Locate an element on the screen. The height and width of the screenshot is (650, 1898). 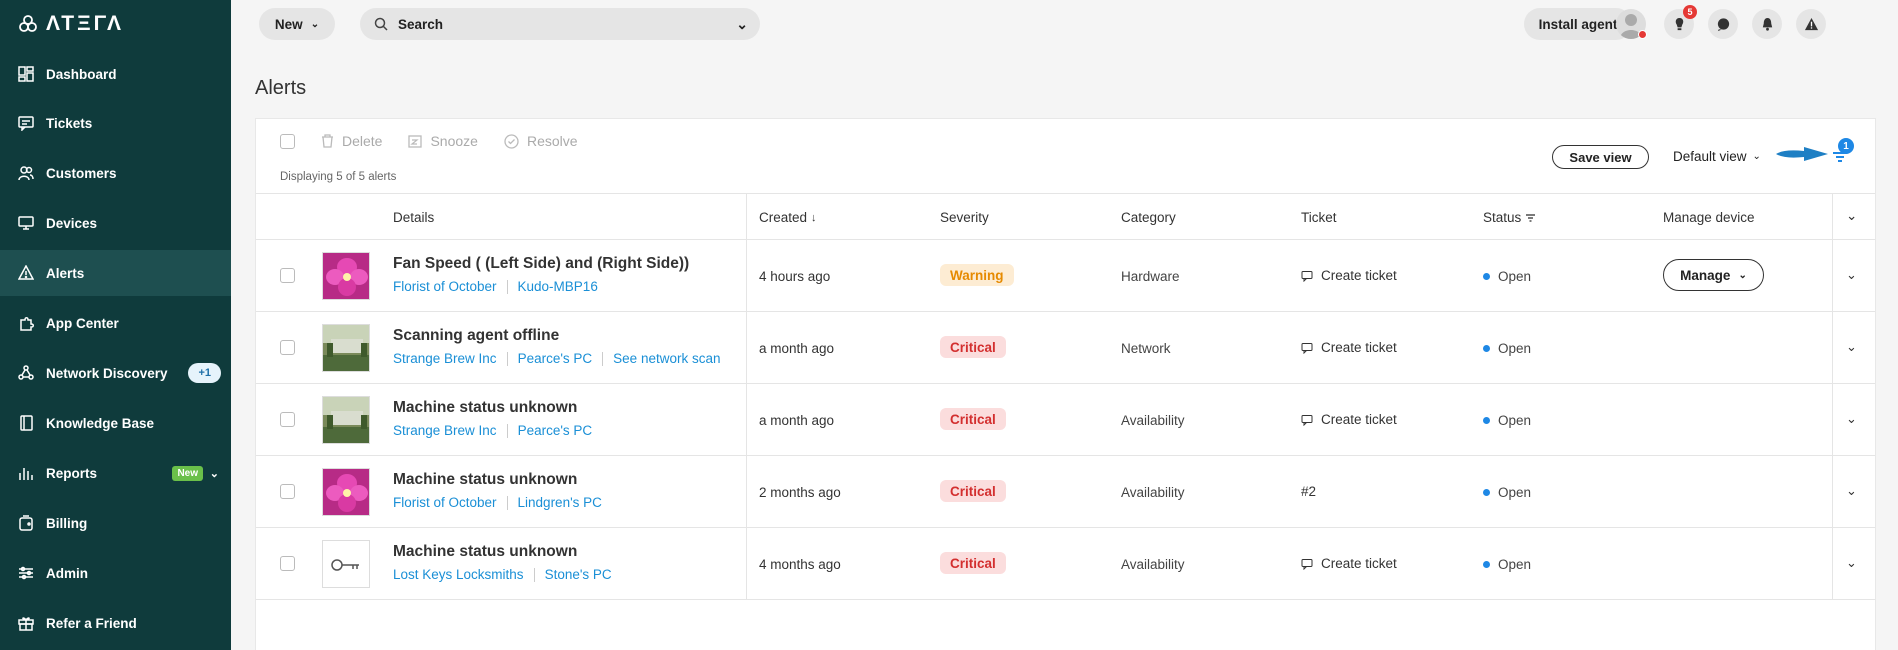
column-status: Status is located at coordinates (1509, 217).